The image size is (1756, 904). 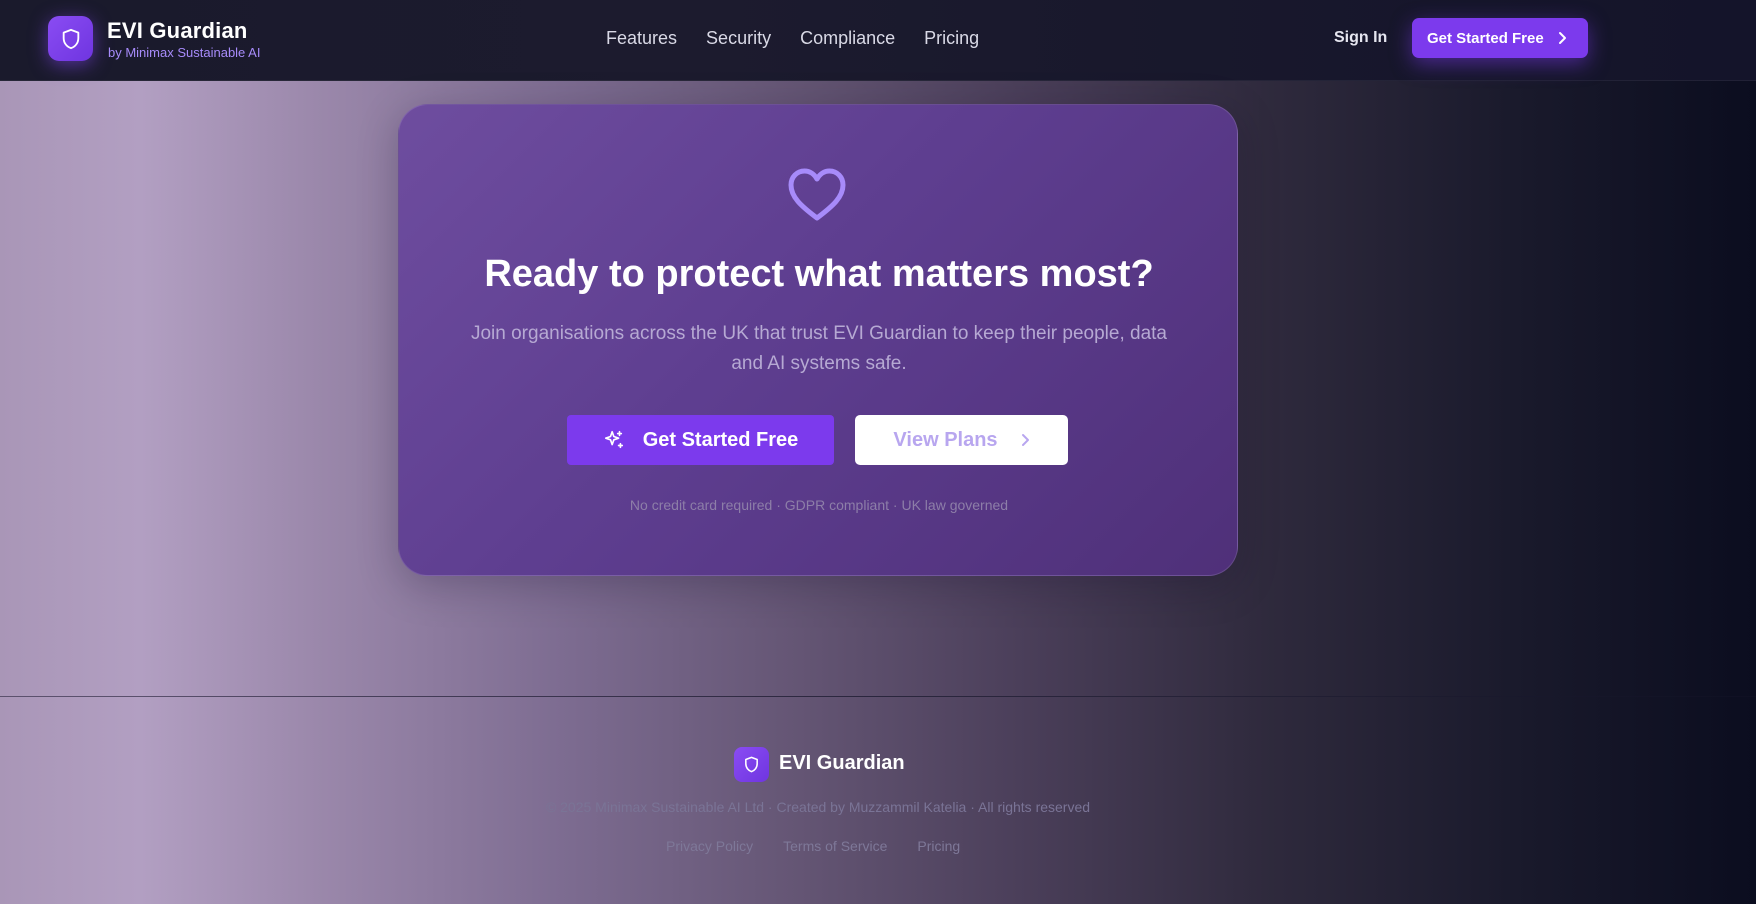 I want to click on view-plans-button: View Plans, so click(x=961, y=440).